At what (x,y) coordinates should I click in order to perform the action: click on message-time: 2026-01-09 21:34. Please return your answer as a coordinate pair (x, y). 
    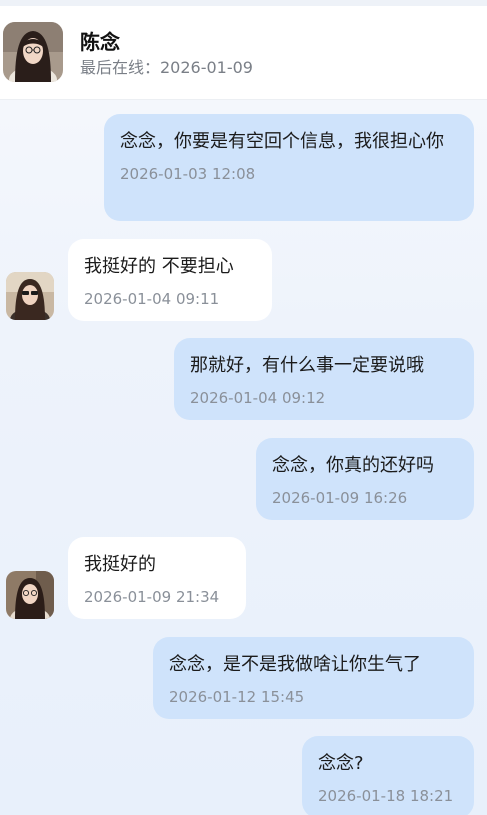
    Looking at the image, I should click on (152, 597).